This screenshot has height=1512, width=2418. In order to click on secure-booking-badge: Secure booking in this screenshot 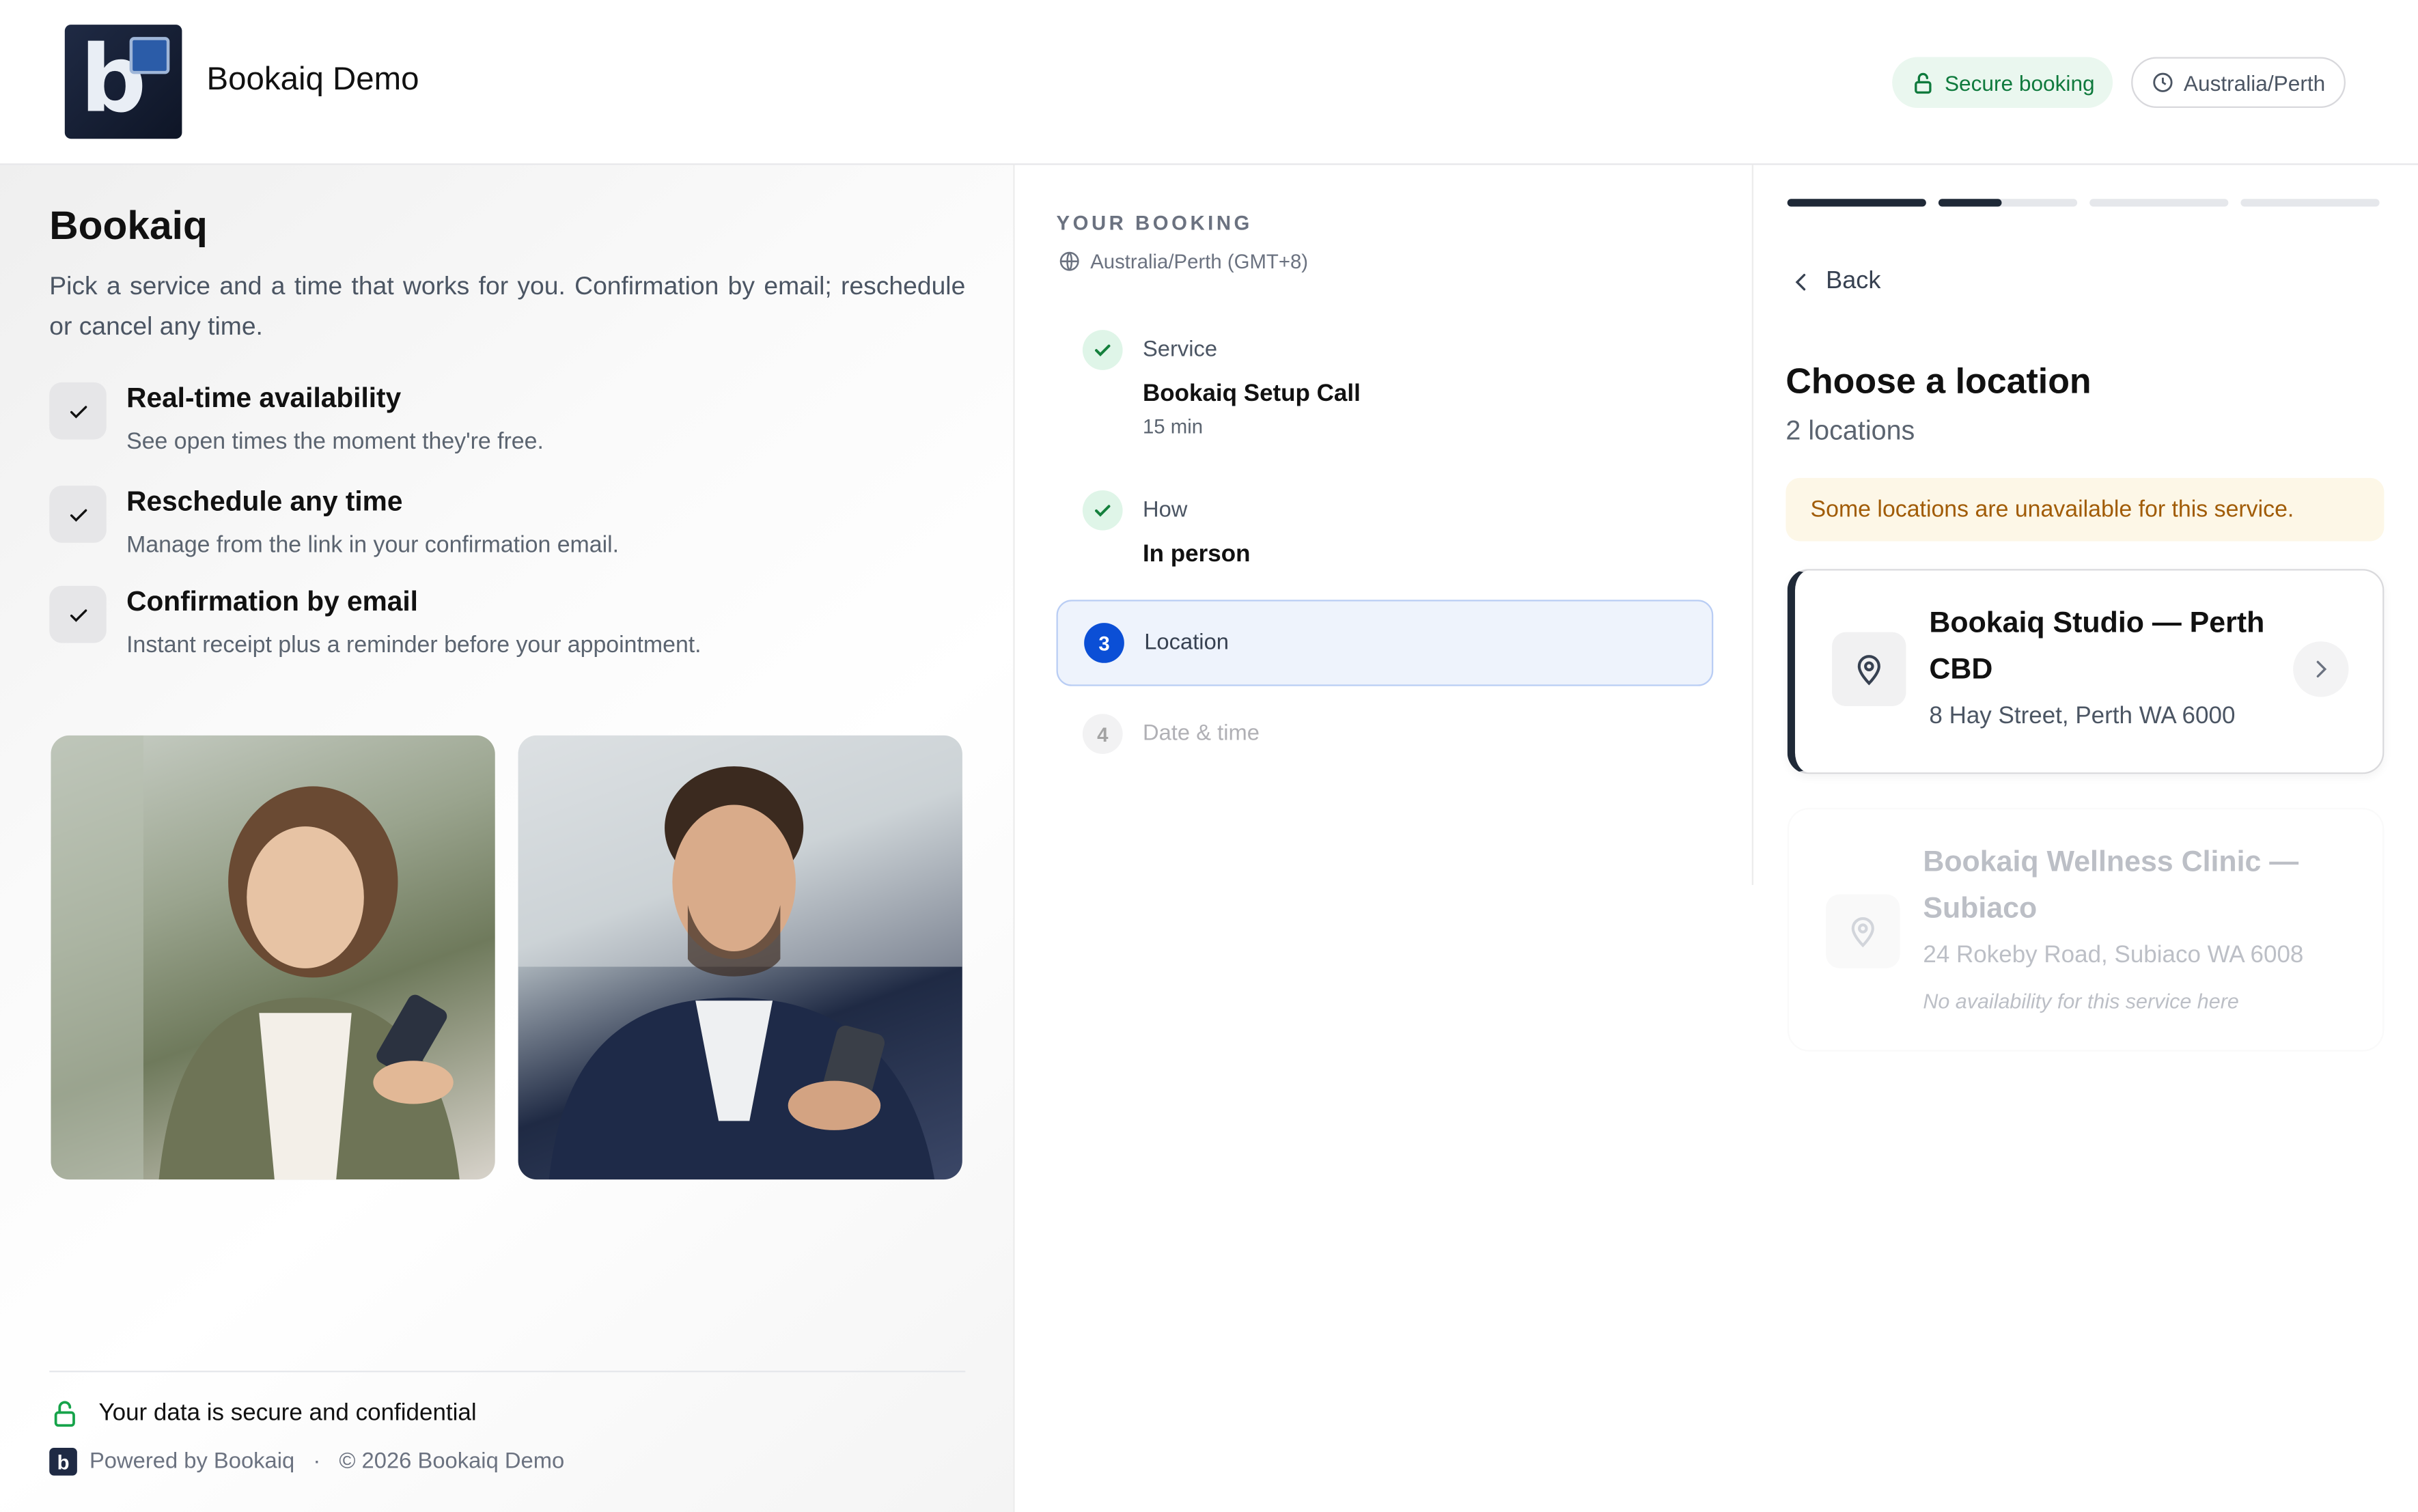, I will do `click(2003, 83)`.